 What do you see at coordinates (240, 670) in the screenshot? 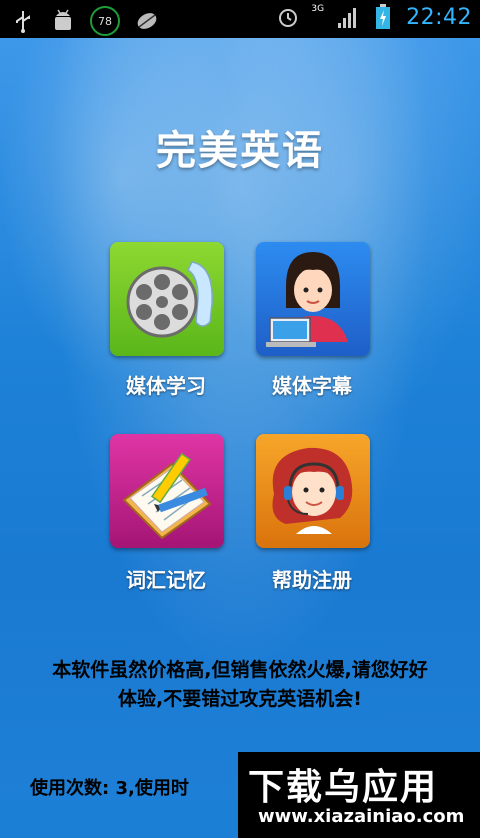
I see `promo-notice-line-1: 本软件虽然价格高,但销售依然火爆,请您好好` at bounding box center [240, 670].